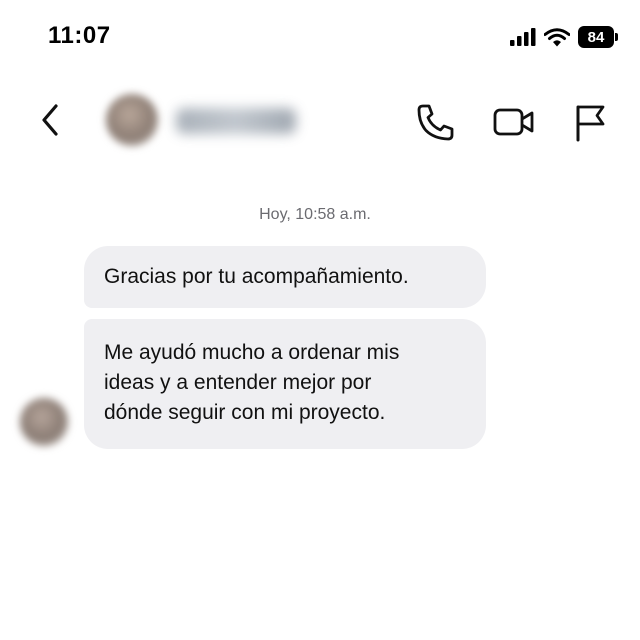  Describe the element at coordinates (132, 120) in the screenshot. I see `contact-avatar` at that location.